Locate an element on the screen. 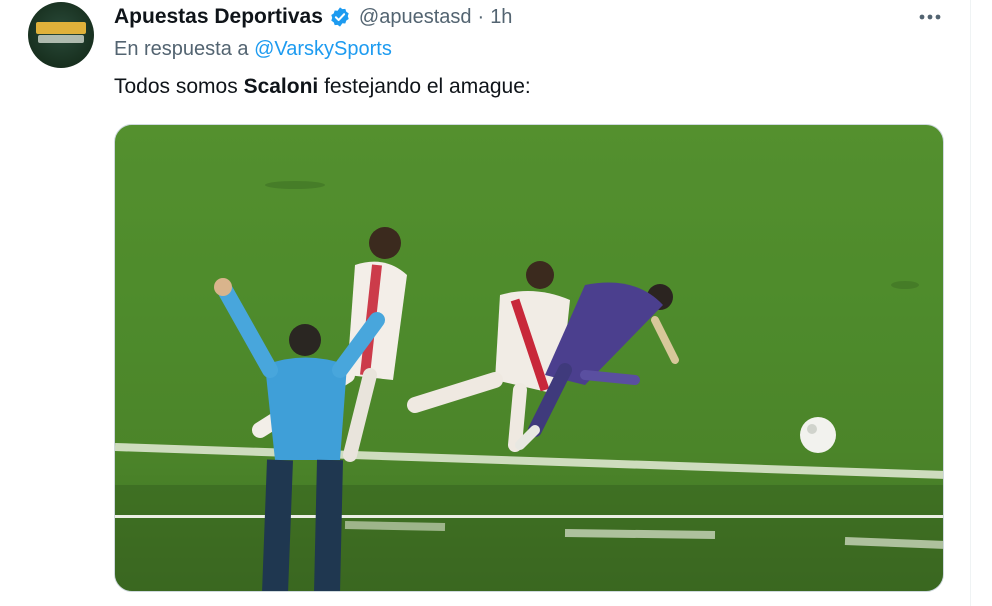 The image size is (992, 606). tweet-text-bold: Scaloni is located at coordinates (281, 86).